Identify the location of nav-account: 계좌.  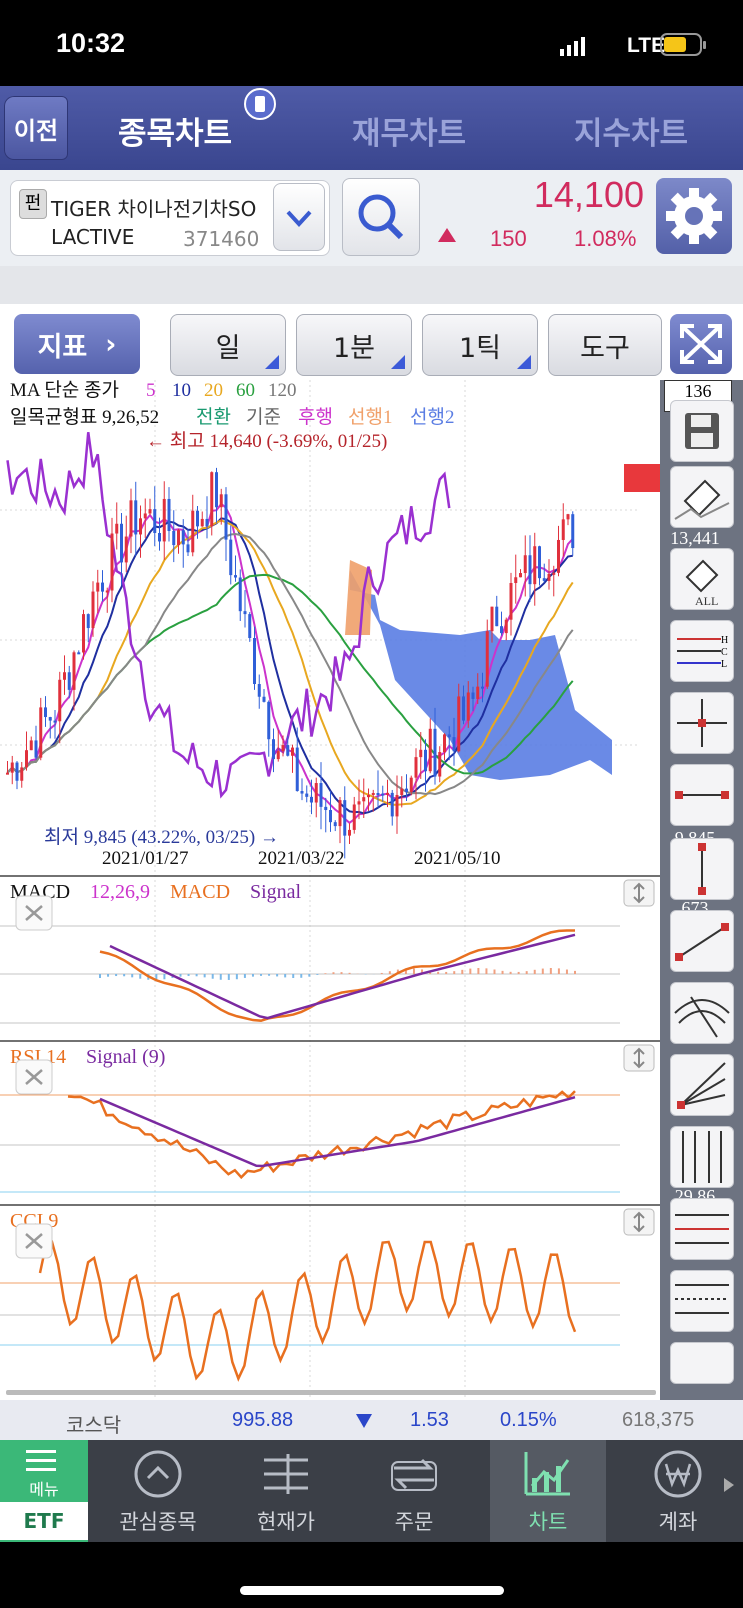
(678, 1491).